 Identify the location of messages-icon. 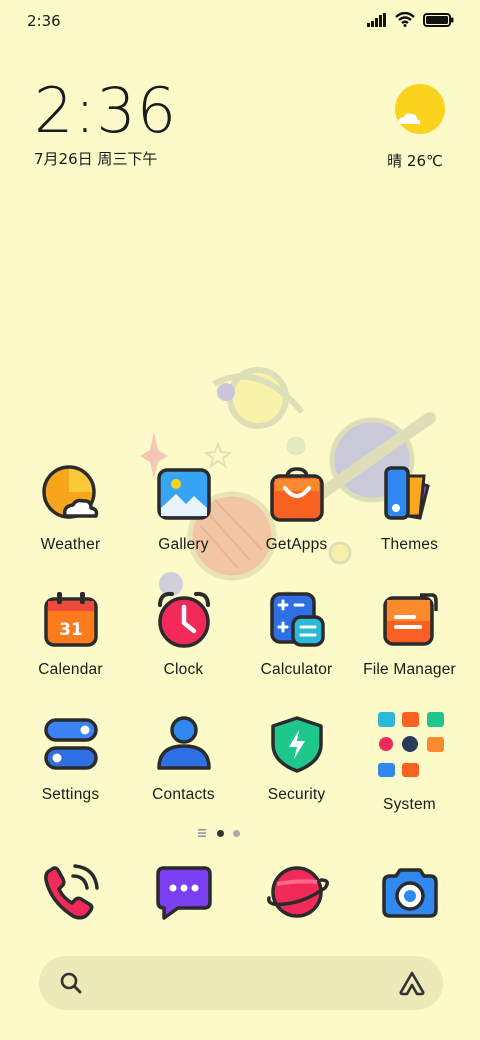
(183, 893).